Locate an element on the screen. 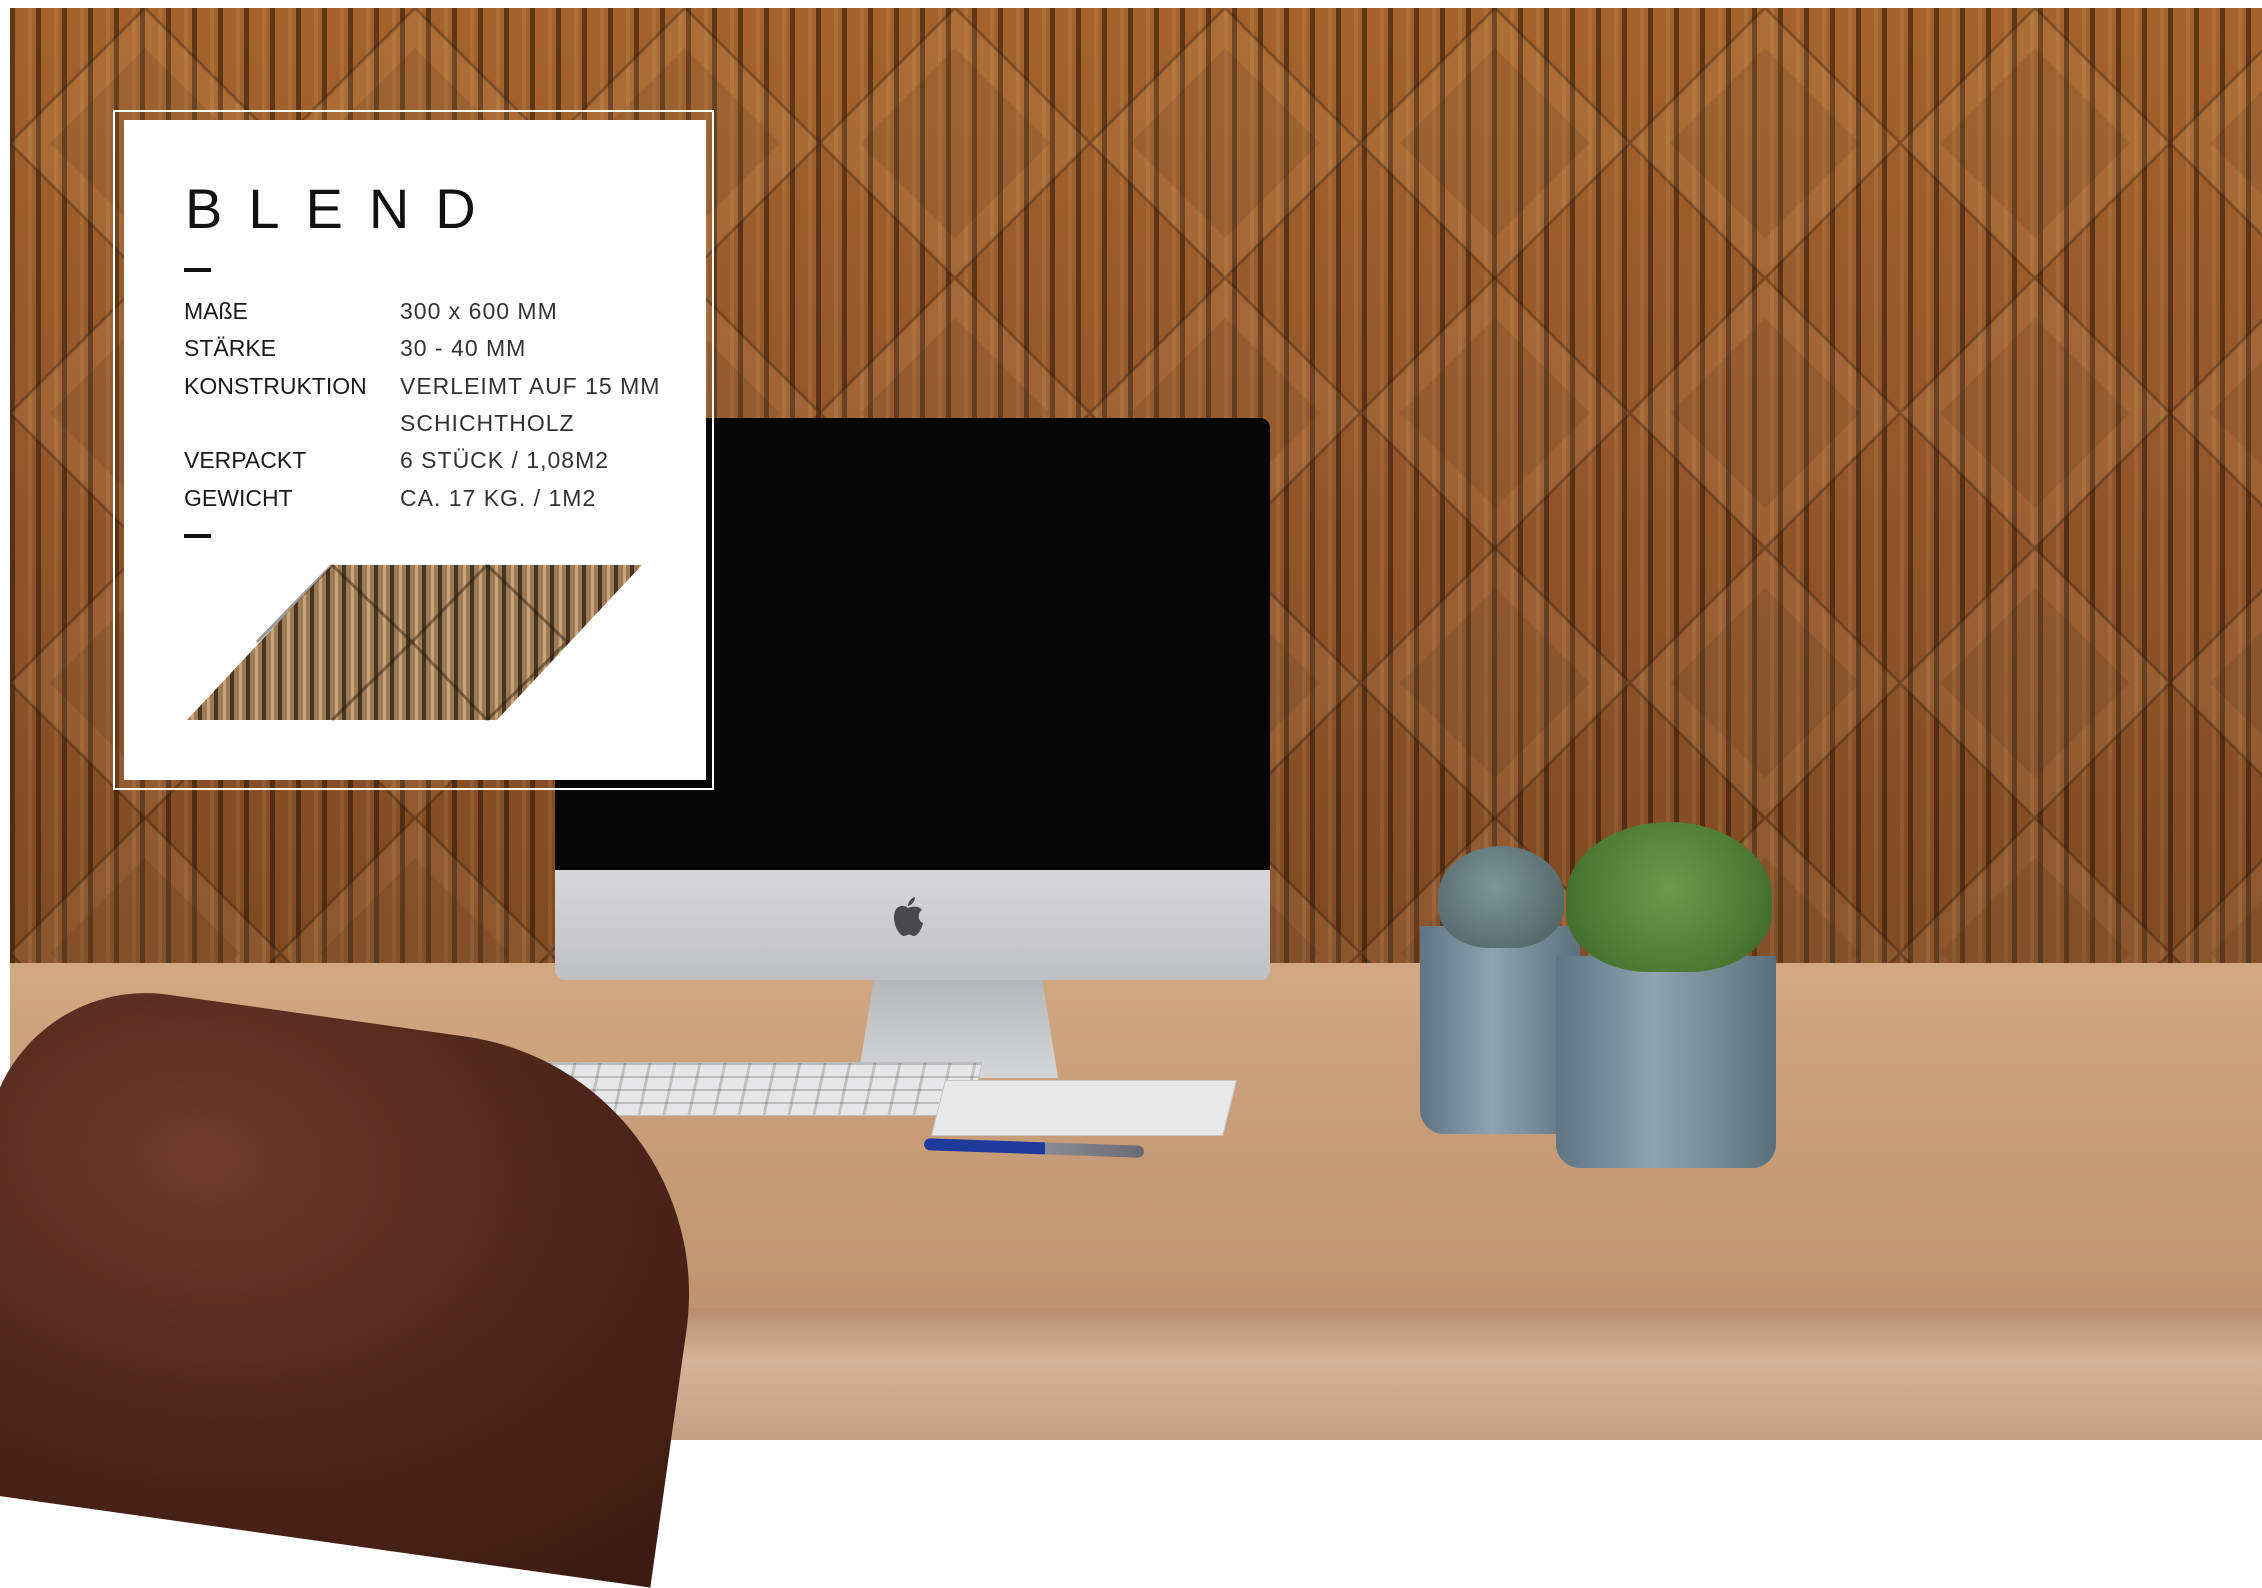 The height and width of the screenshot is (1588, 2262). spec-value: CA. 17 KG. / 1M2 is located at coordinates (498, 498).